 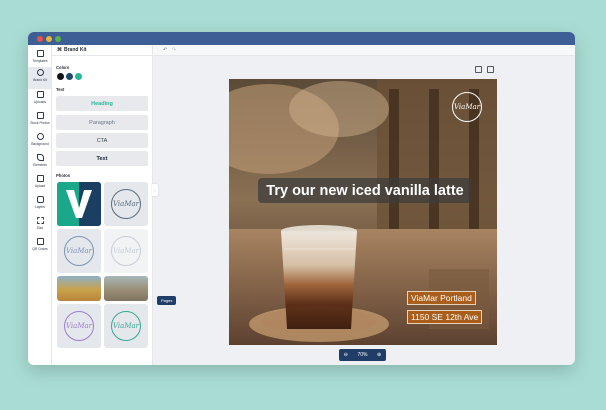 I want to click on rail-uploads: Uploads, so click(x=40, y=100).